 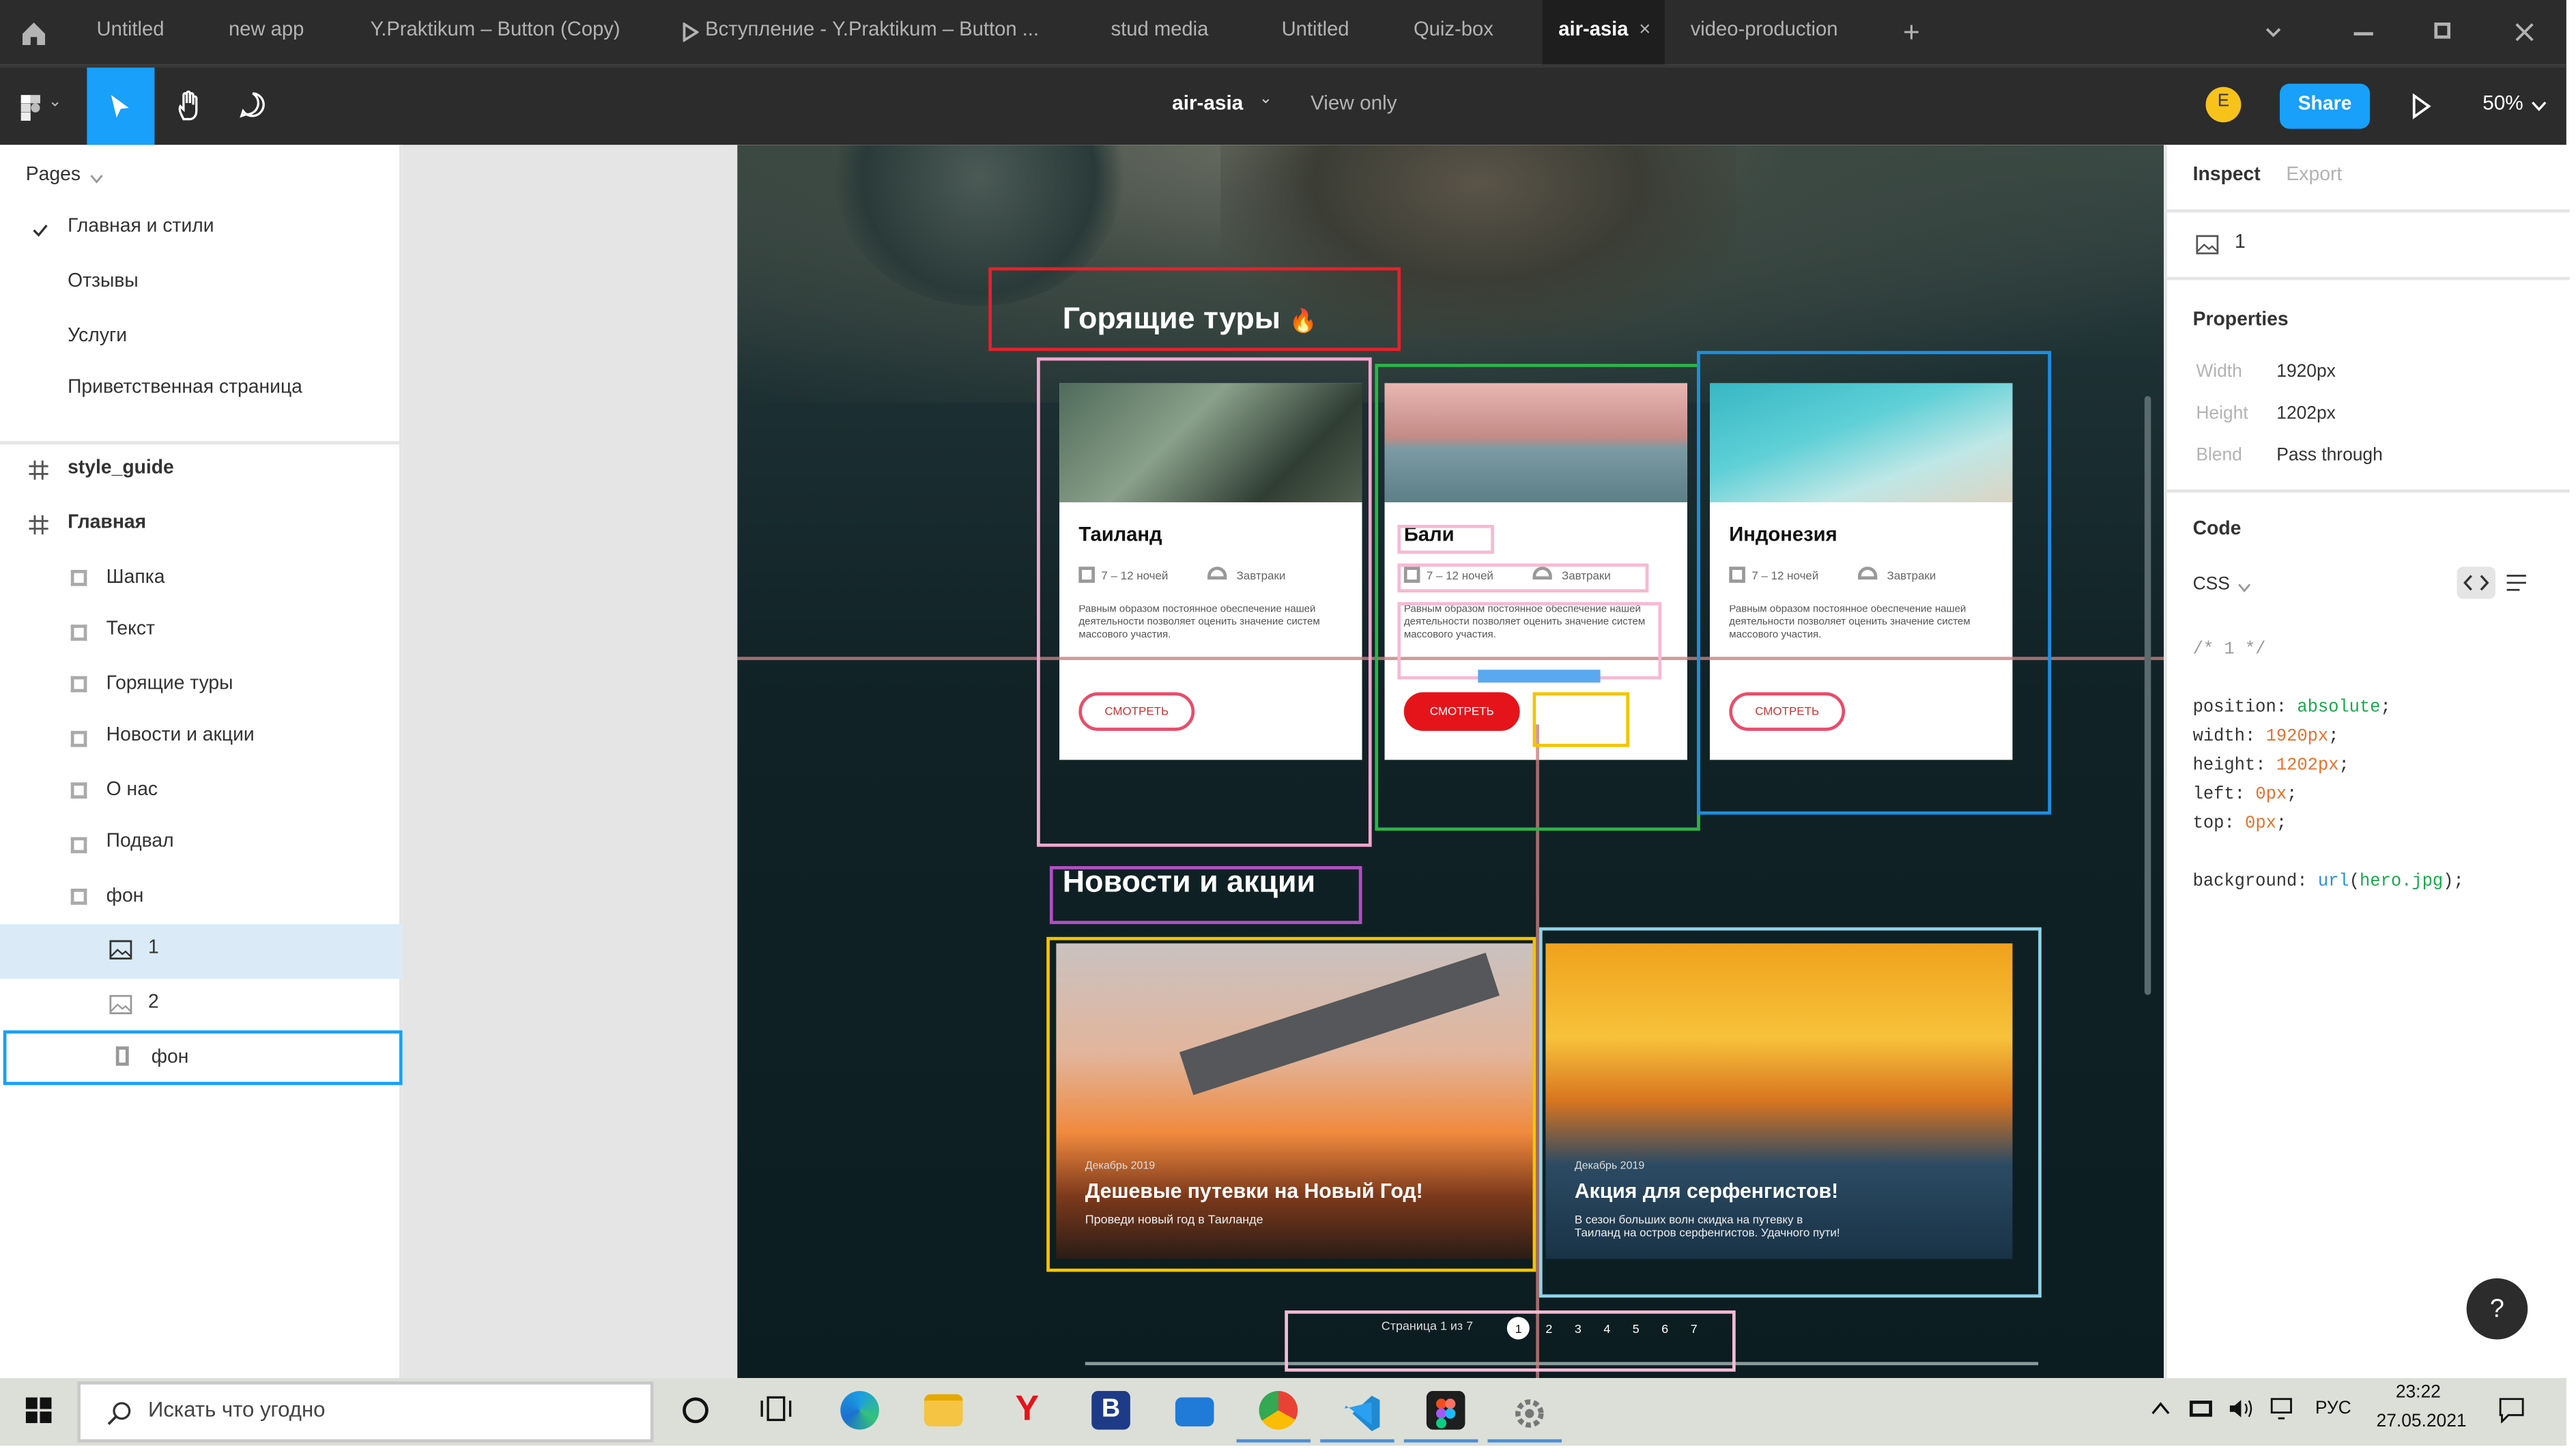 I want to click on restore-icon, so click(x=2442, y=31).